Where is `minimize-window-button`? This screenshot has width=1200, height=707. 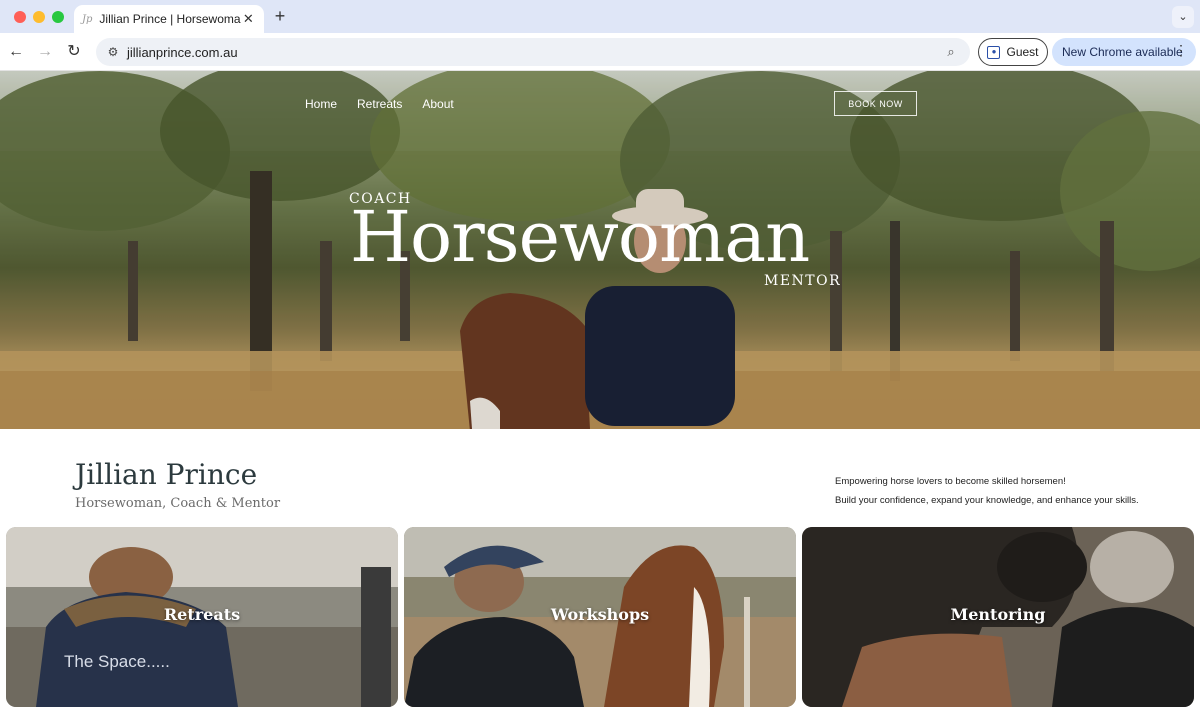
minimize-window-button is located at coordinates (39, 17).